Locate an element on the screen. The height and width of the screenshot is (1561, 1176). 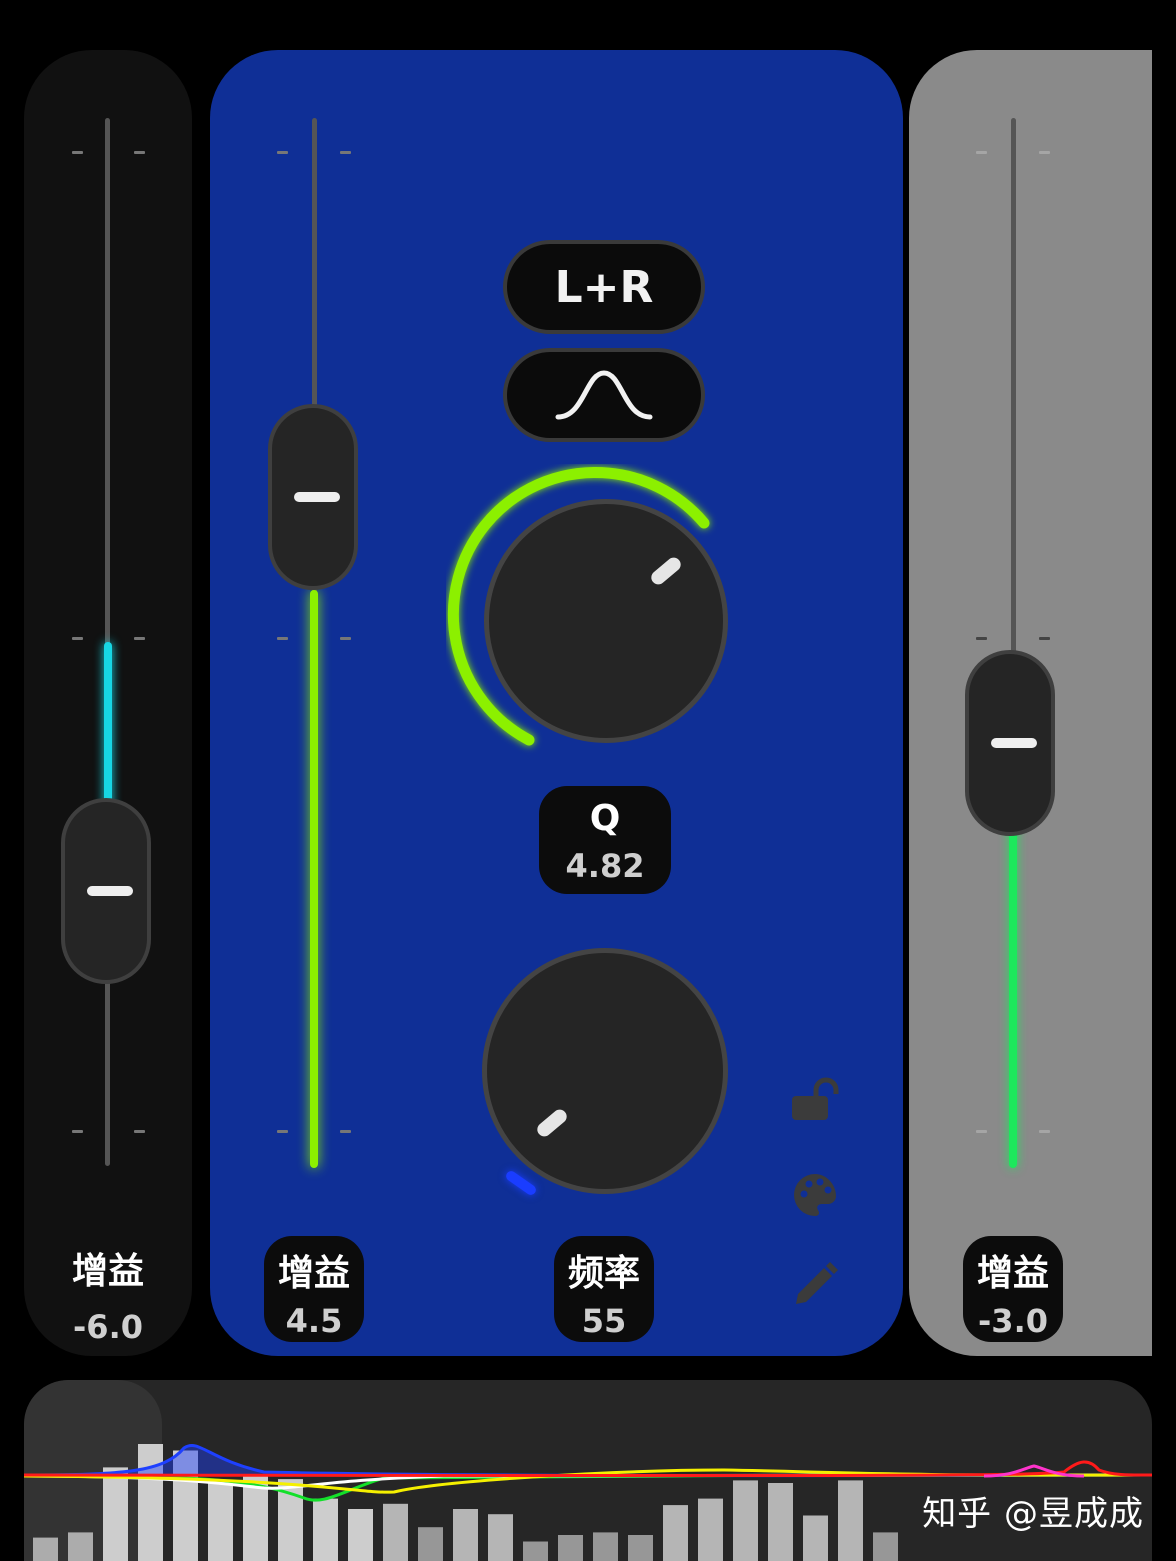
channel-mode-button: L+R is located at coordinates (604, 287).